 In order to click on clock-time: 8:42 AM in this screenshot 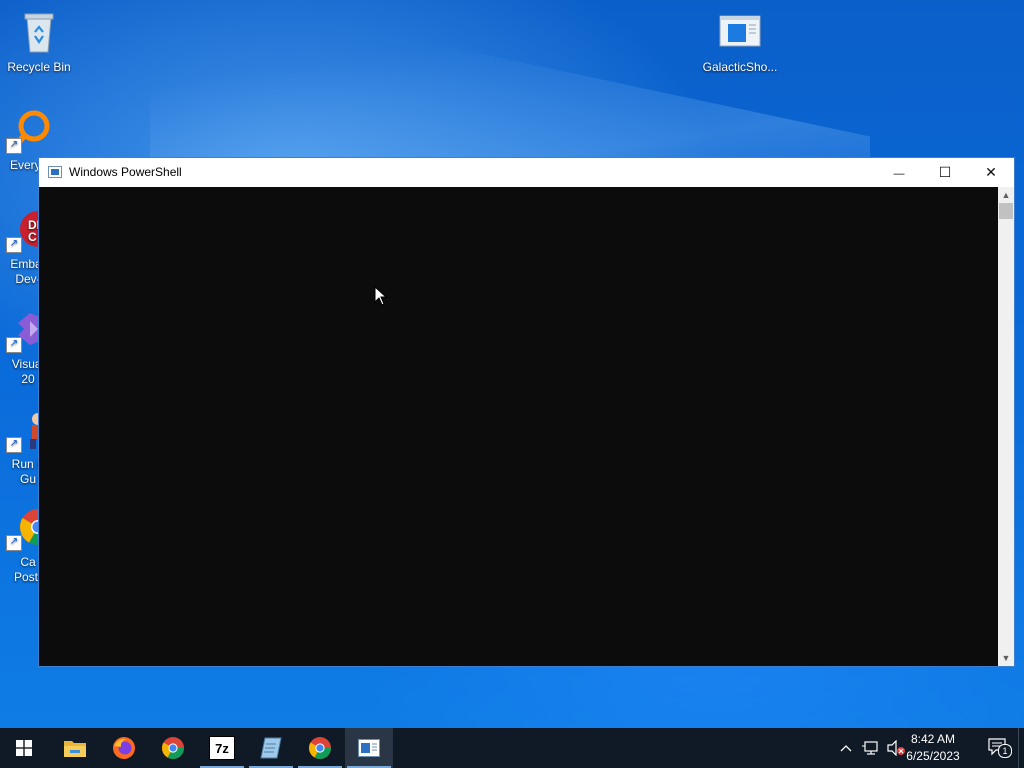, I will do `click(933, 739)`.